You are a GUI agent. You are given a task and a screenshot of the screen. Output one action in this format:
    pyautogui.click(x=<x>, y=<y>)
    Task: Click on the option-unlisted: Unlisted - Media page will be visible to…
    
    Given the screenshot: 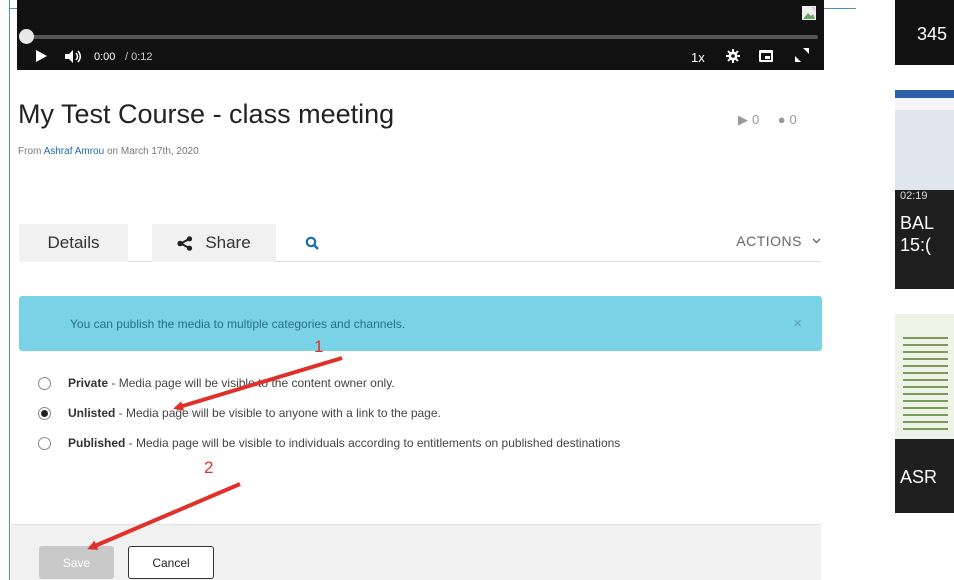 What is the action you would take?
    pyautogui.click(x=239, y=413)
    